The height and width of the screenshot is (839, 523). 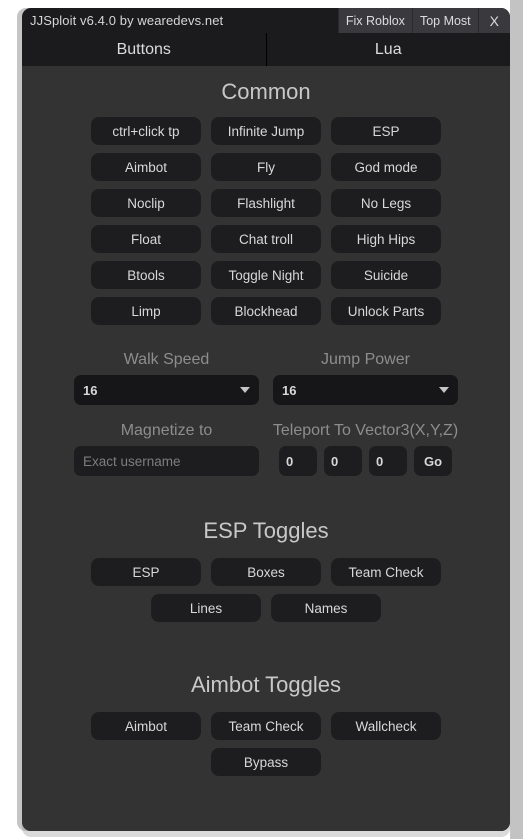 I want to click on tab-bar: Buttons Lua, so click(x=266, y=49).